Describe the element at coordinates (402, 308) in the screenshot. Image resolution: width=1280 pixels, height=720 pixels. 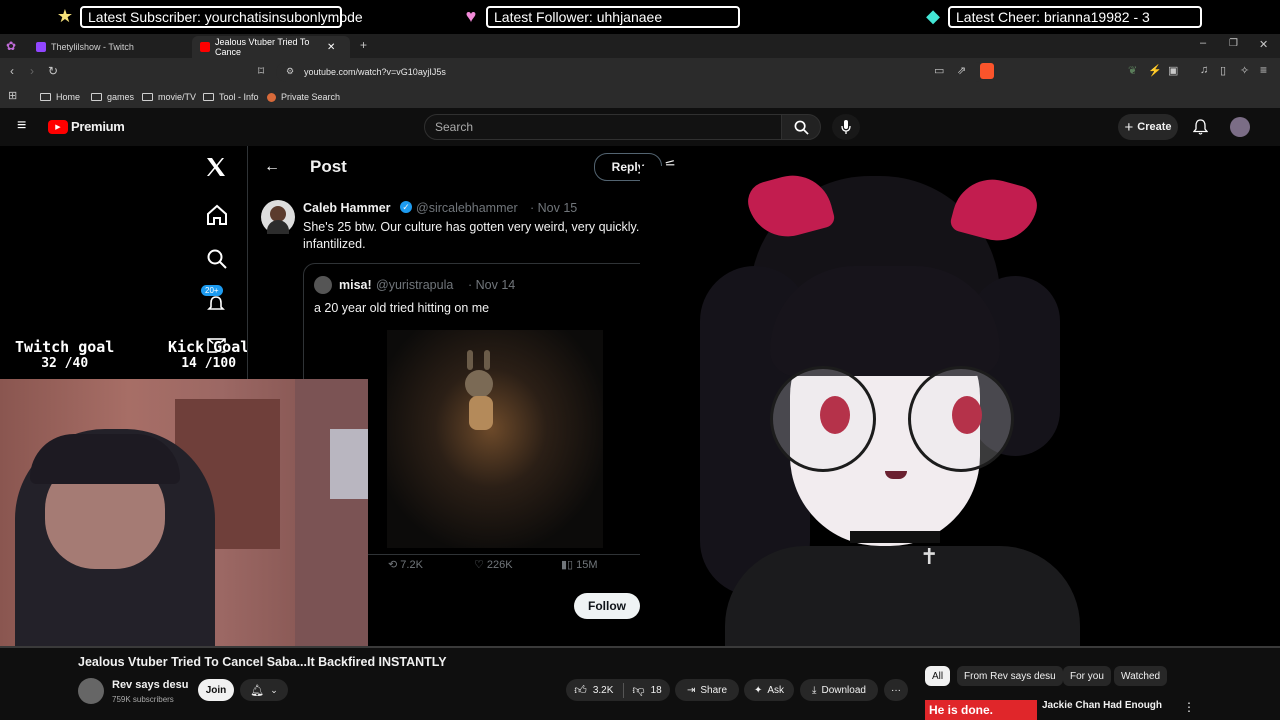
I see `quote-text: a 20 year old tried hitting on me` at that location.